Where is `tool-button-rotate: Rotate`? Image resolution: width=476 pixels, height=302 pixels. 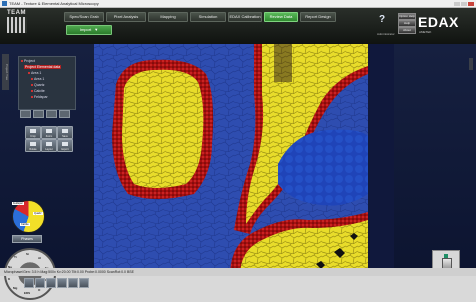 tool-button-rotate: Rotate is located at coordinates (33, 145).